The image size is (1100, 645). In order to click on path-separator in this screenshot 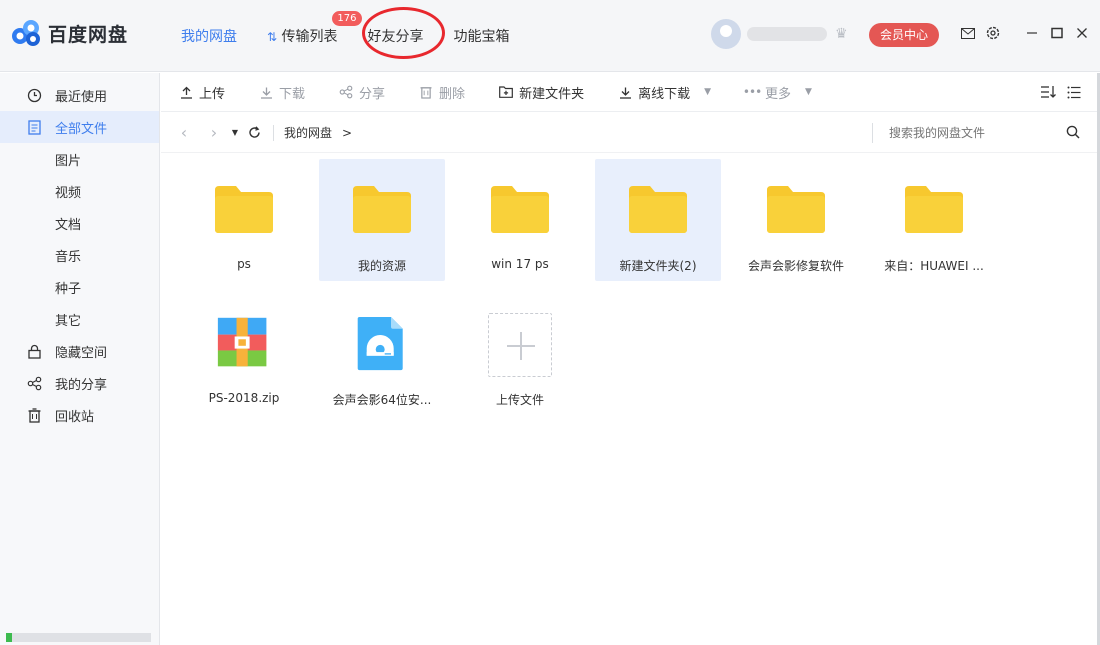, I will do `click(273, 132)`.